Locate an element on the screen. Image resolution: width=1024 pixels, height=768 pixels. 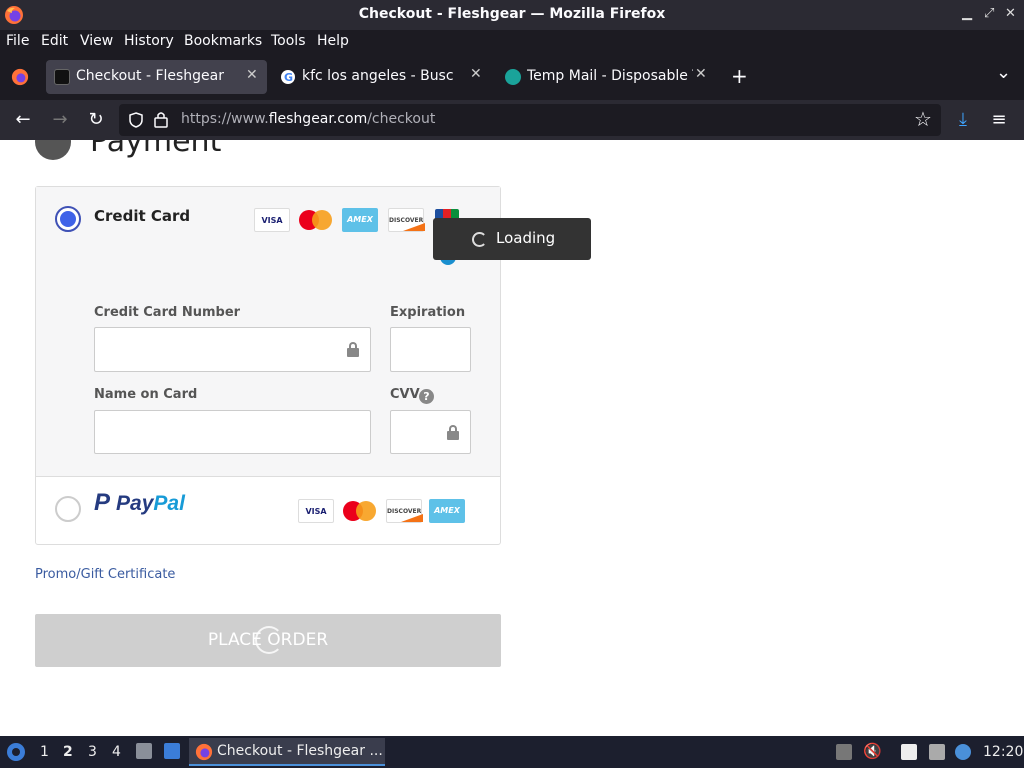
cvv-label: CVV is located at coordinates (405, 394).